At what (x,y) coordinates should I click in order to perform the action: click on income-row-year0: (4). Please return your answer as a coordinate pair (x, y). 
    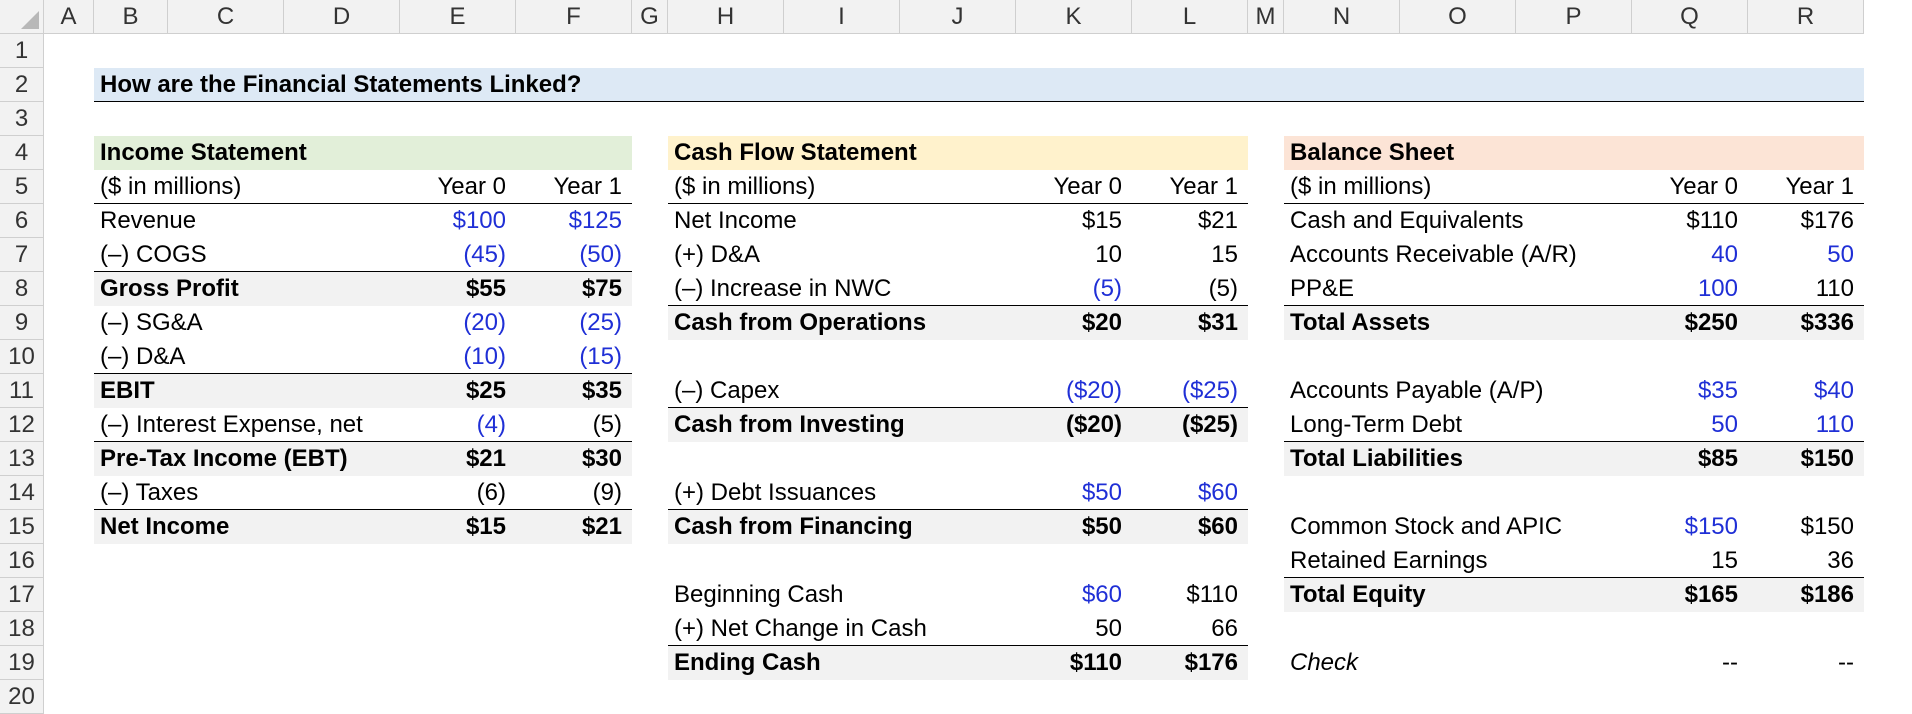
    Looking at the image, I should click on (458, 425).